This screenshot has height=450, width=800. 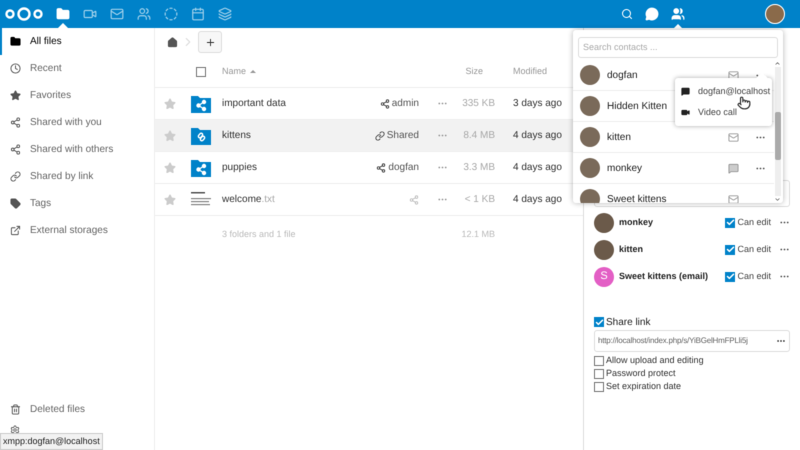 What do you see at coordinates (636, 222) in the screenshot?
I see `share-name: monkey` at bounding box center [636, 222].